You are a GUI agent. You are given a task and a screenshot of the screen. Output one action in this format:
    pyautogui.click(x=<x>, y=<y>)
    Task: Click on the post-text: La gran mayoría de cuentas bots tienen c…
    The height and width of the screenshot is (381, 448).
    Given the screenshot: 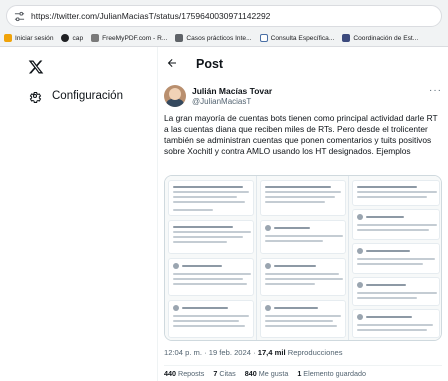 What is the action you would take?
    pyautogui.click(x=301, y=134)
    